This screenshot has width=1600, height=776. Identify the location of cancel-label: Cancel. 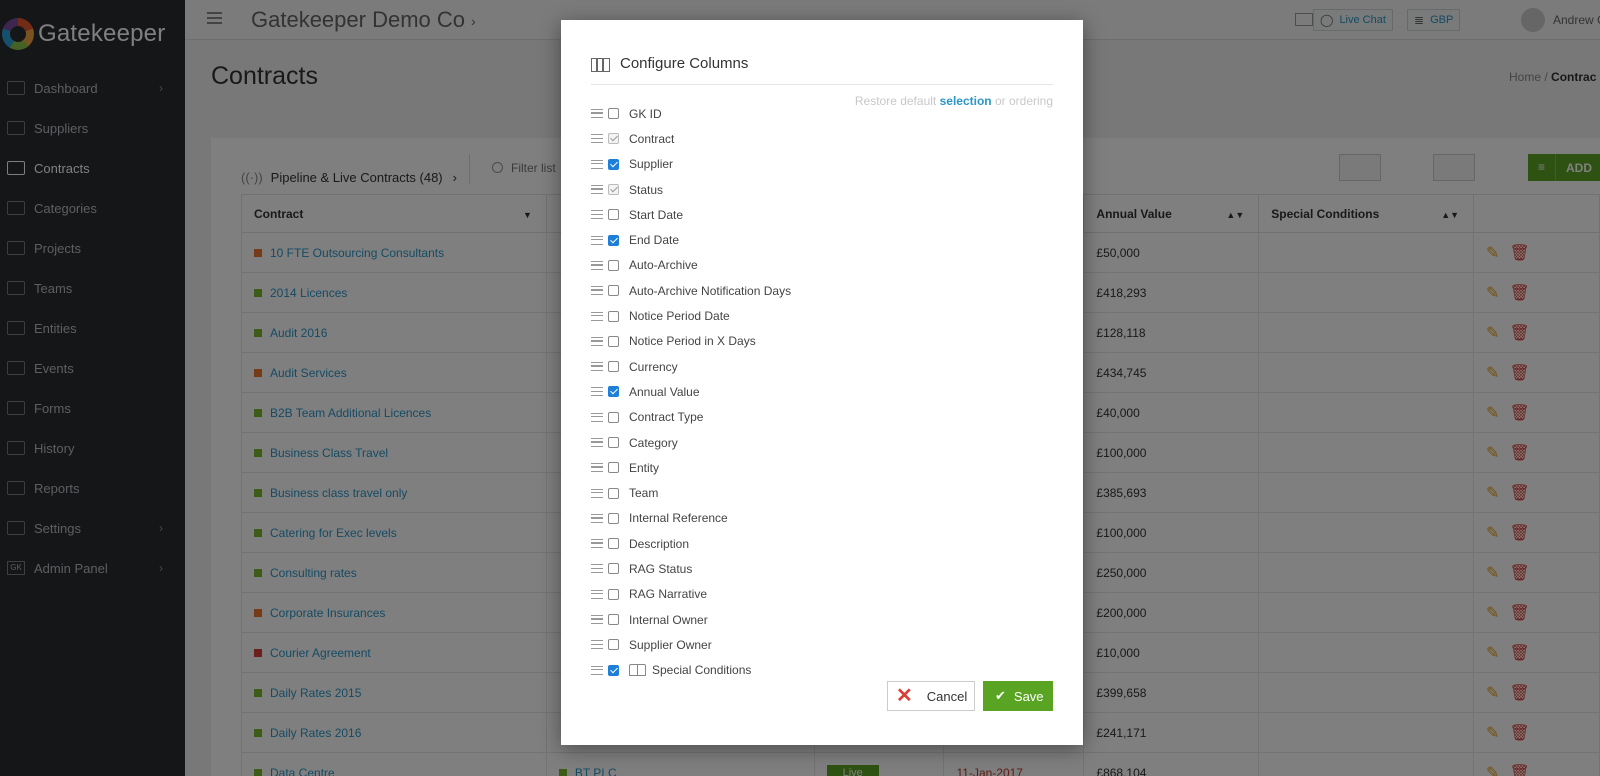
(947, 696).